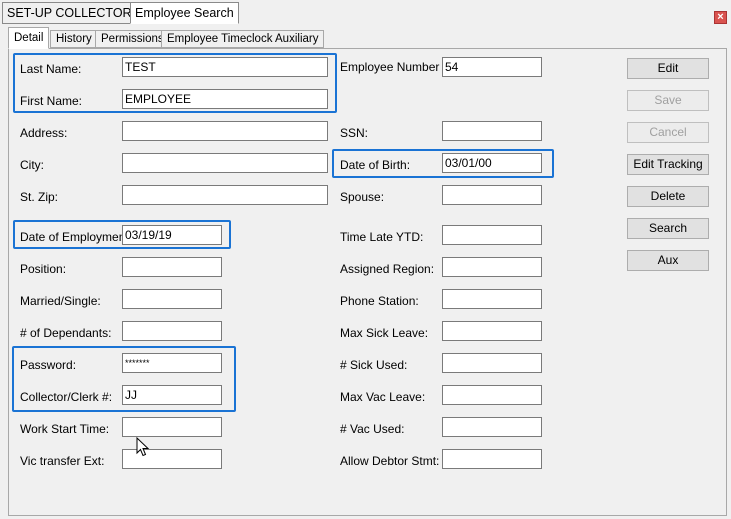  I want to click on tab-setup-collectors: SET-UP COLLECTORS, so click(73, 13).